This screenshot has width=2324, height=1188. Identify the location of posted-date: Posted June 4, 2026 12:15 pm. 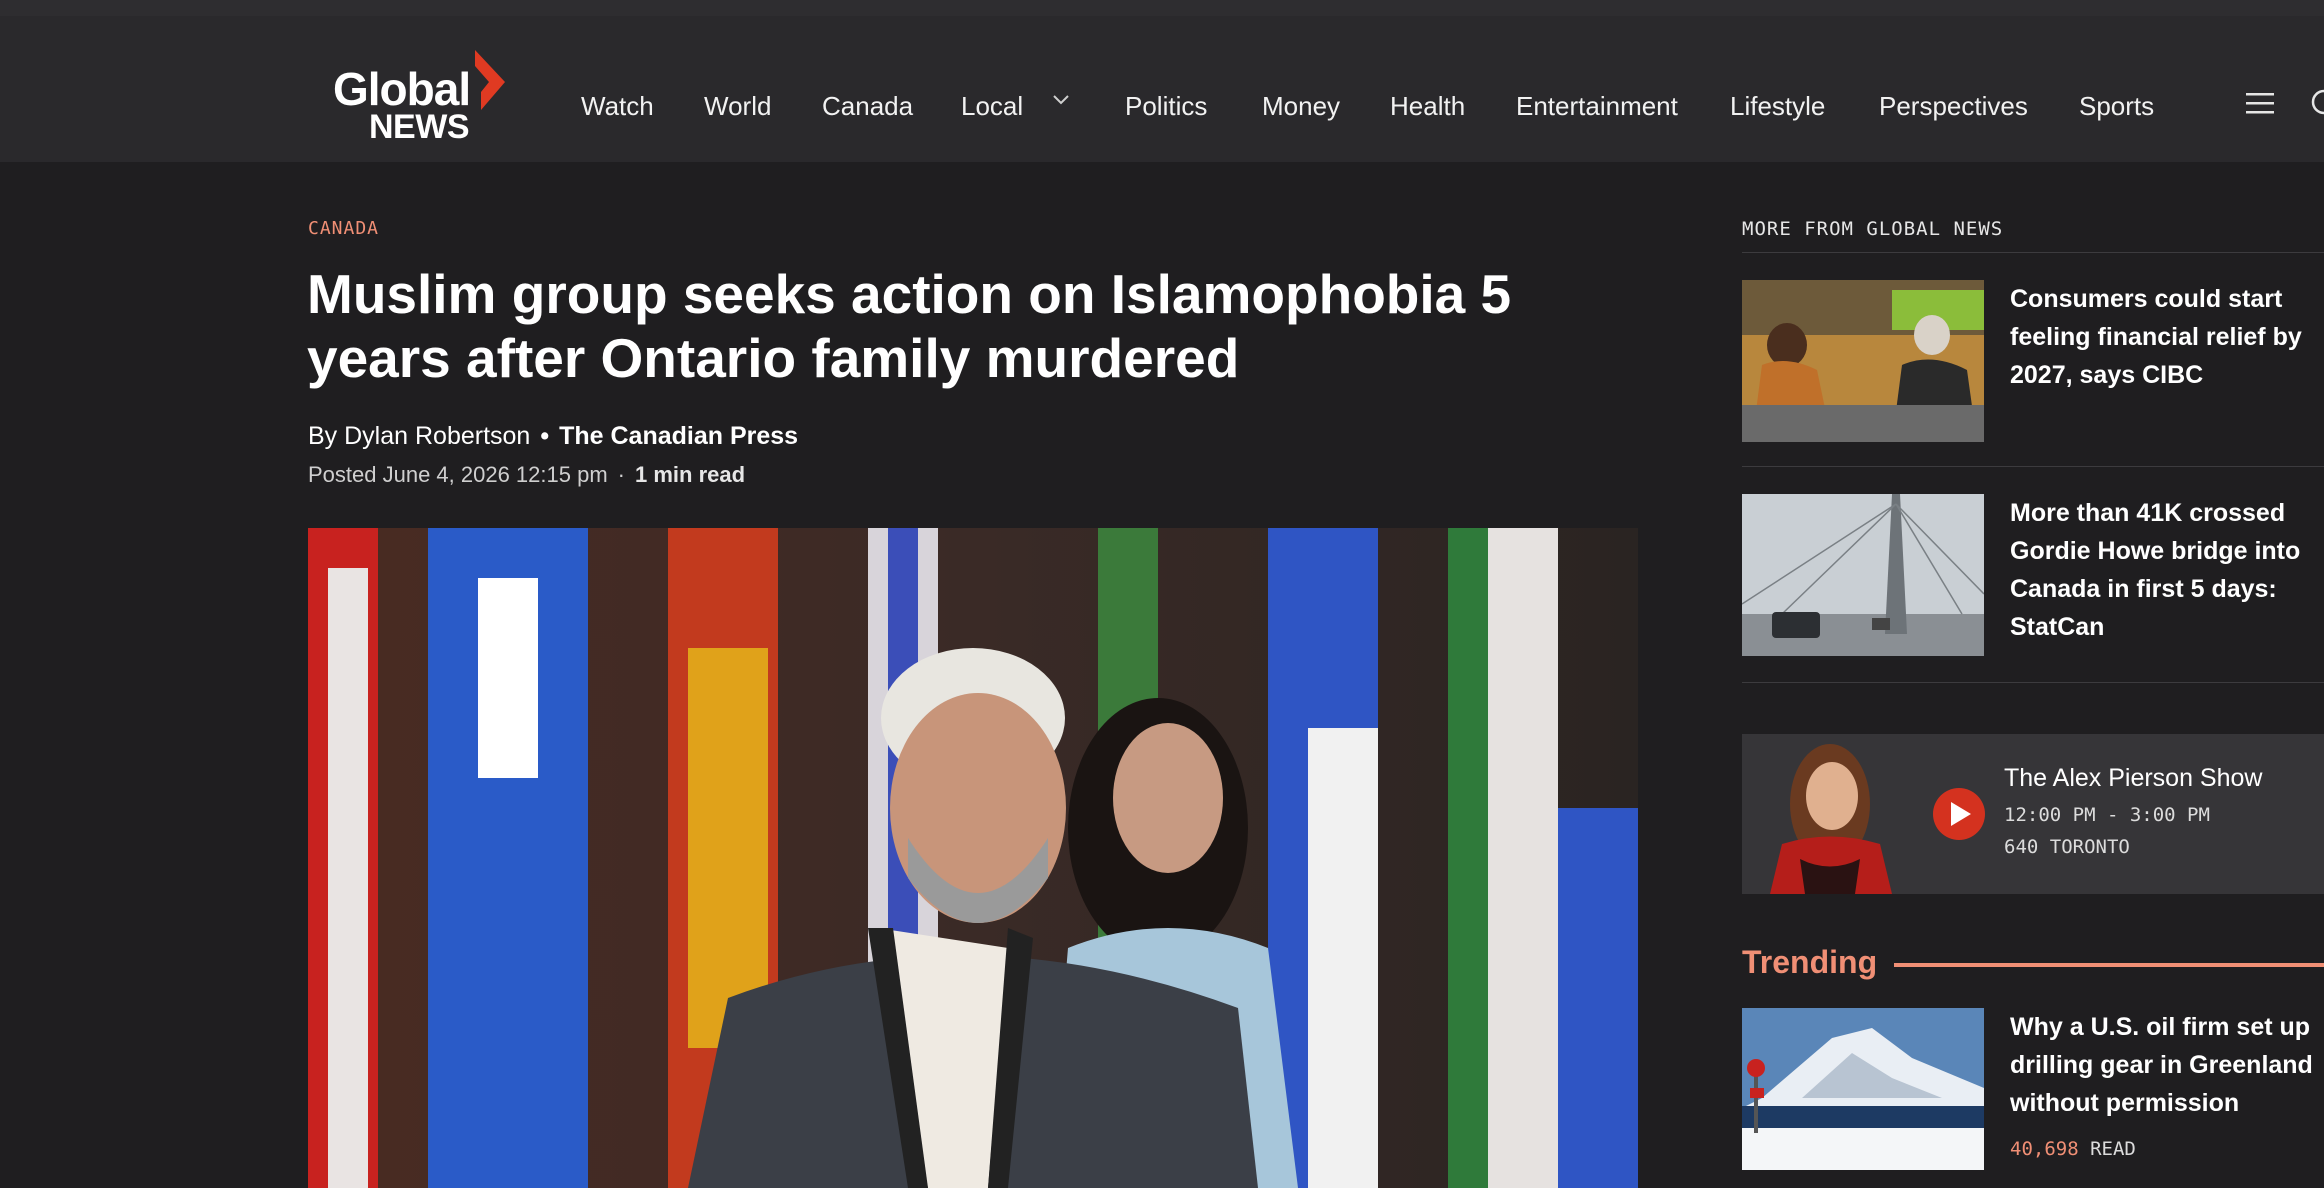
(458, 474).